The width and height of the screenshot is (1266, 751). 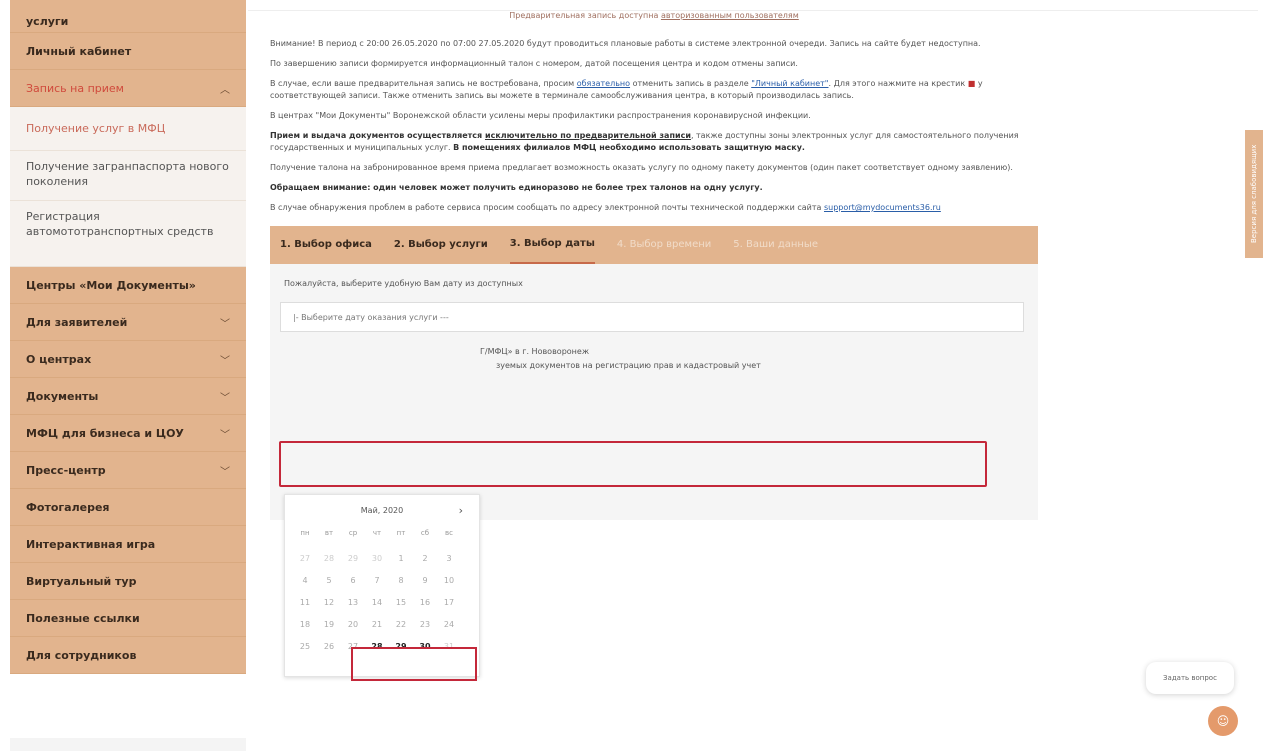 What do you see at coordinates (128, 618) in the screenshot?
I see `sidebar-item-links: Полезные ссылки` at bounding box center [128, 618].